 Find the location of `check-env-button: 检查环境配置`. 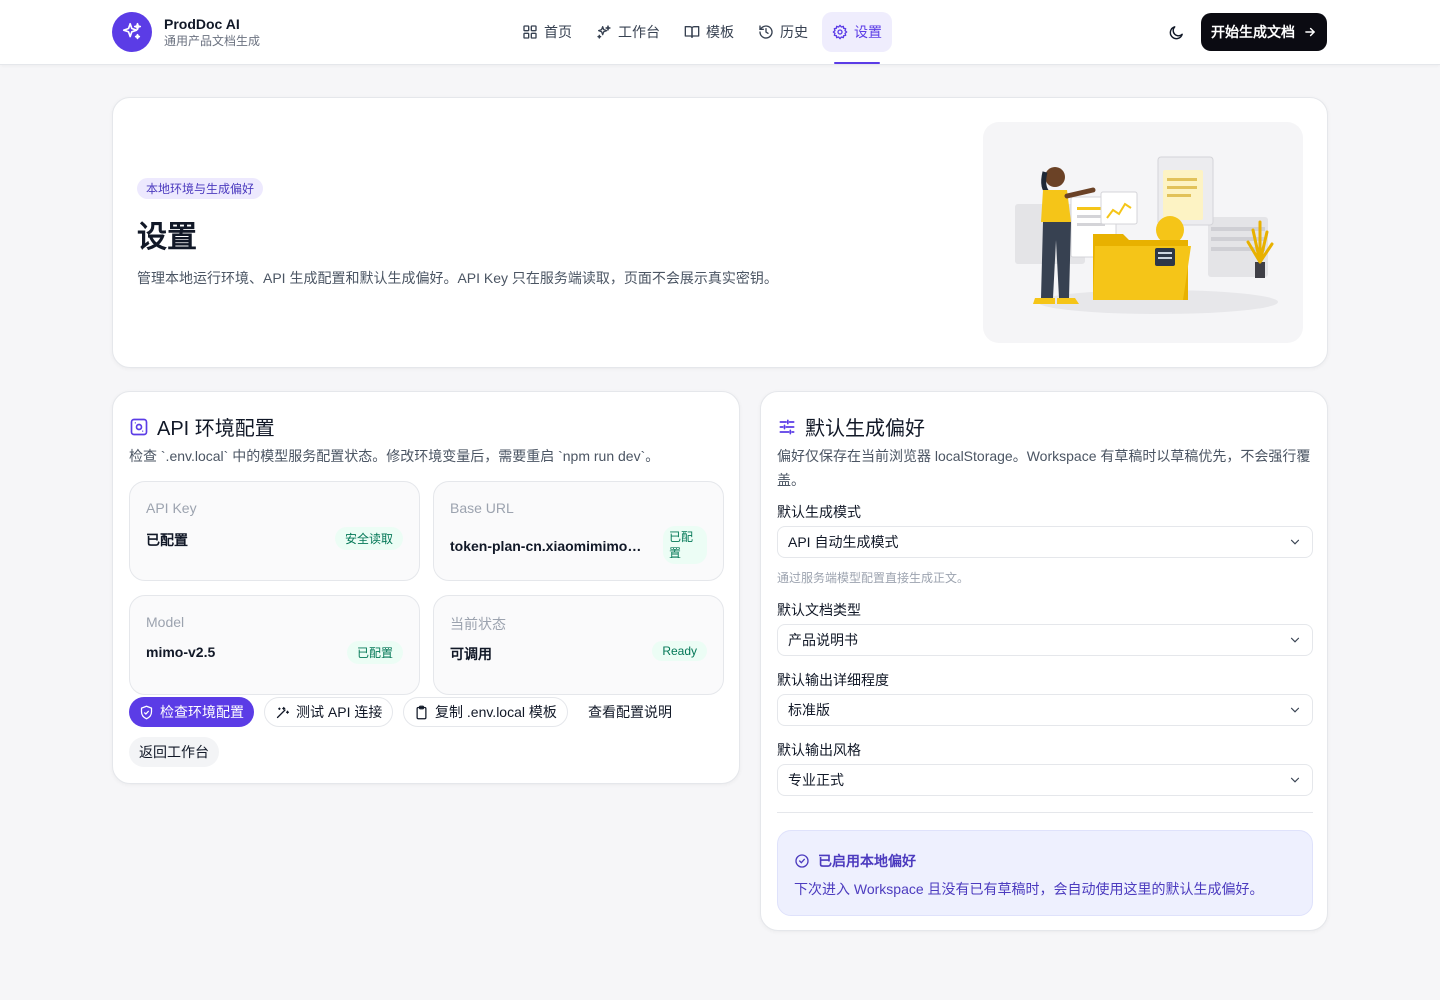

check-env-button: 检查环境配置 is located at coordinates (191, 712).